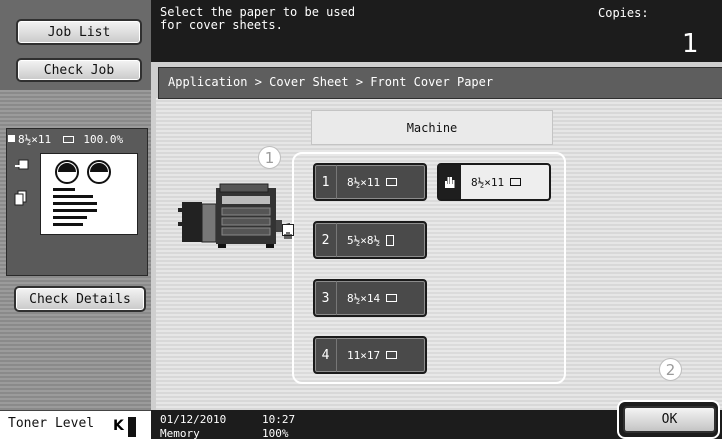 The height and width of the screenshot is (439, 722). Describe the element at coordinates (79, 70) in the screenshot. I see `check-job-button: Check Job` at that location.